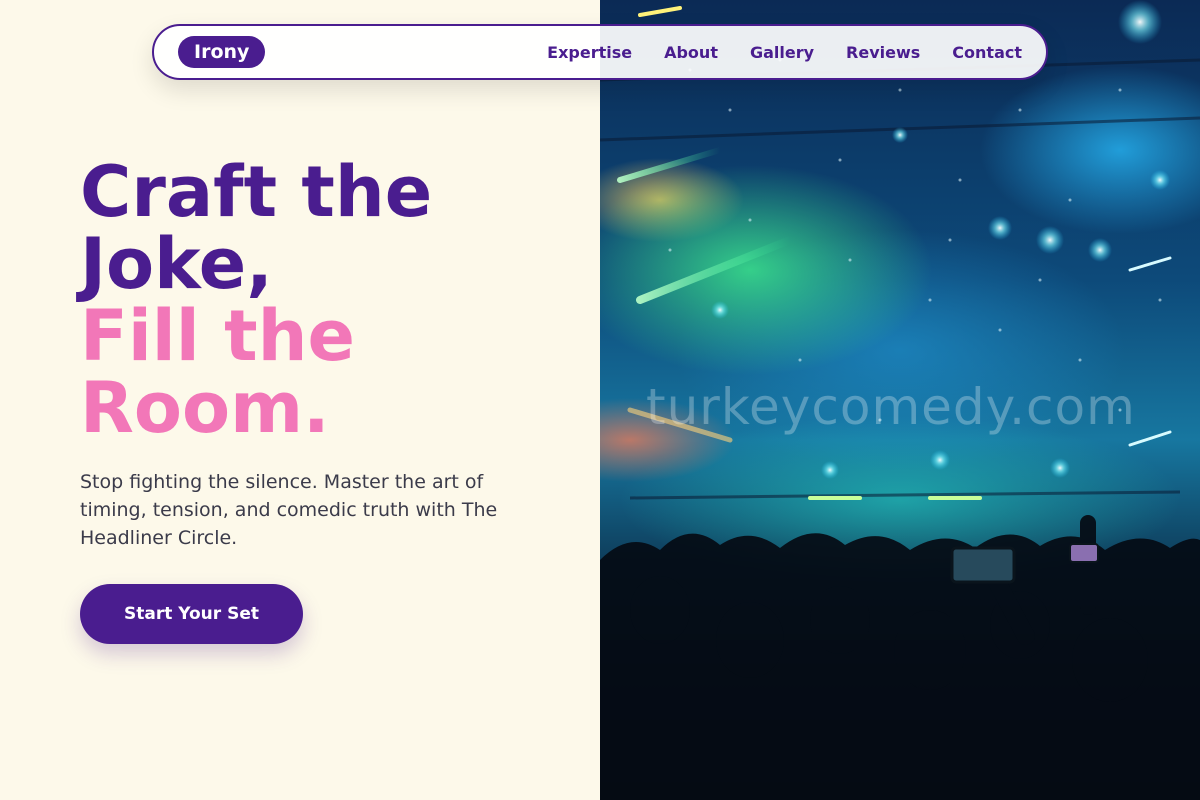 The image size is (1200, 800). What do you see at coordinates (987, 52) in the screenshot?
I see `nav-link-contact: Contact` at bounding box center [987, 52].